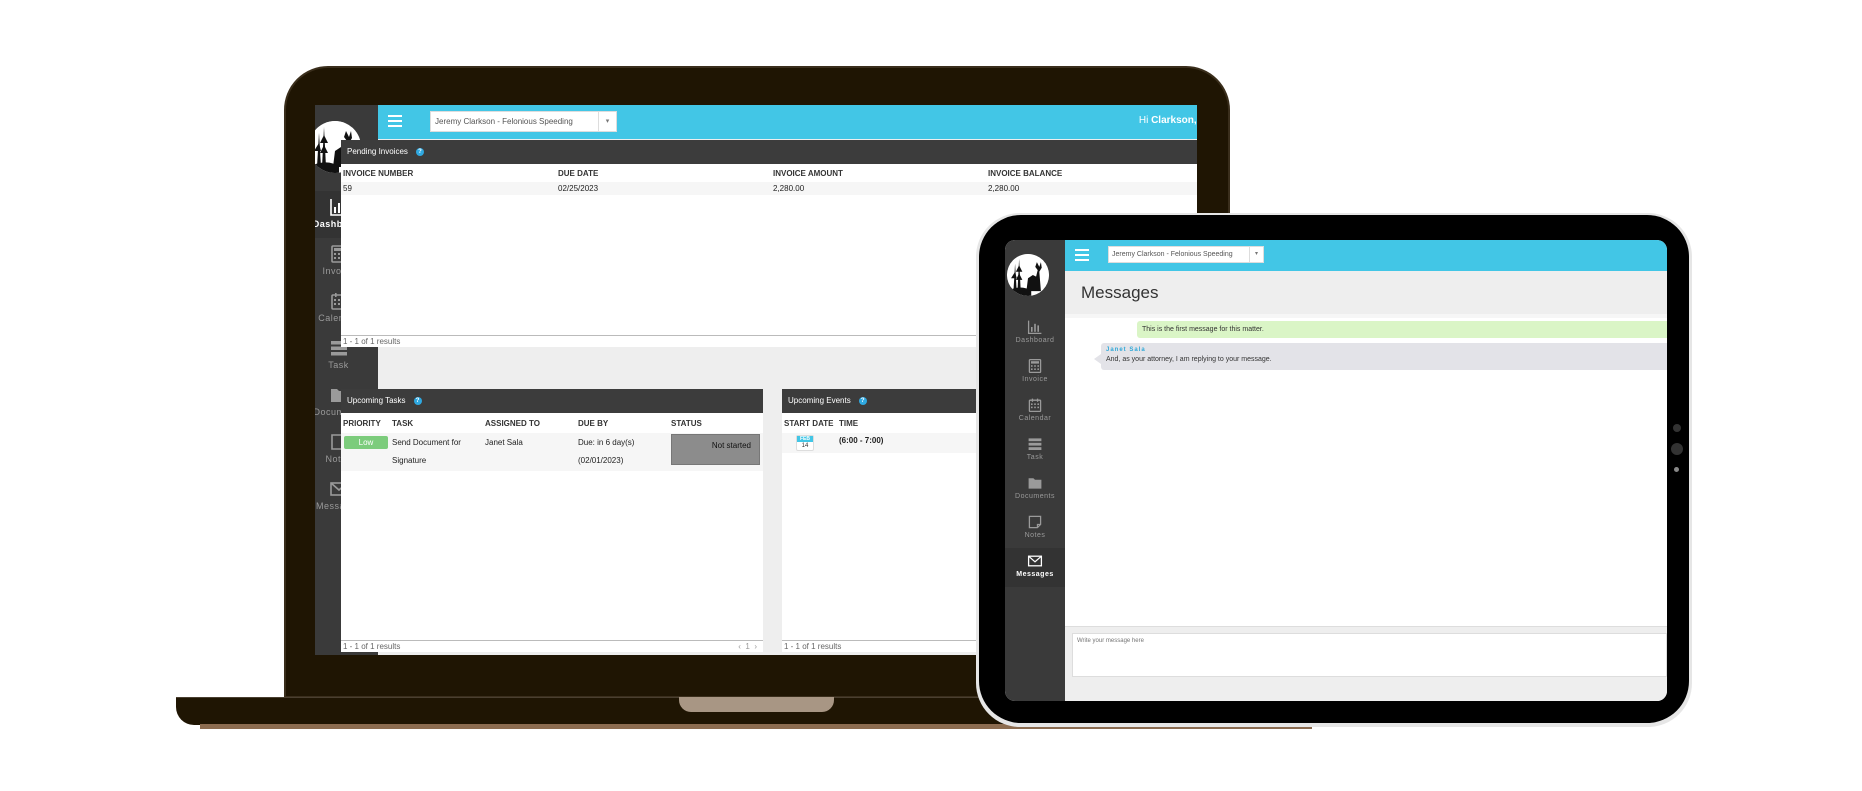 This screenshot has height=791, width=1862. Describe the element at coordinates (409, 460) in the screenshot. I see `task-name-cont: Signature` at that location.